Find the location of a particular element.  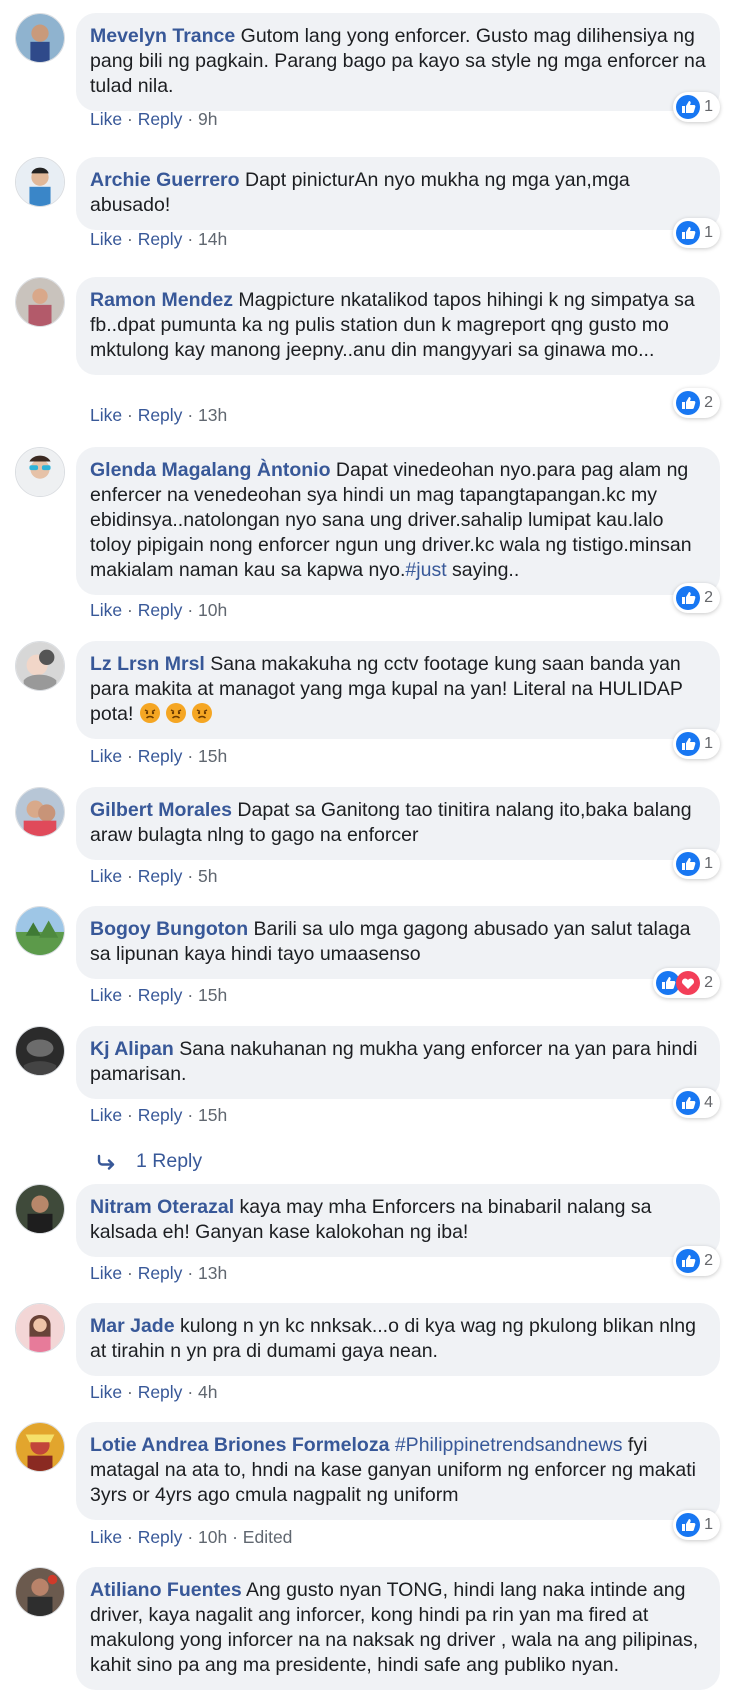

hashtag-link: #Philippinetrendsandnews is located at coordinates (506, 1445).